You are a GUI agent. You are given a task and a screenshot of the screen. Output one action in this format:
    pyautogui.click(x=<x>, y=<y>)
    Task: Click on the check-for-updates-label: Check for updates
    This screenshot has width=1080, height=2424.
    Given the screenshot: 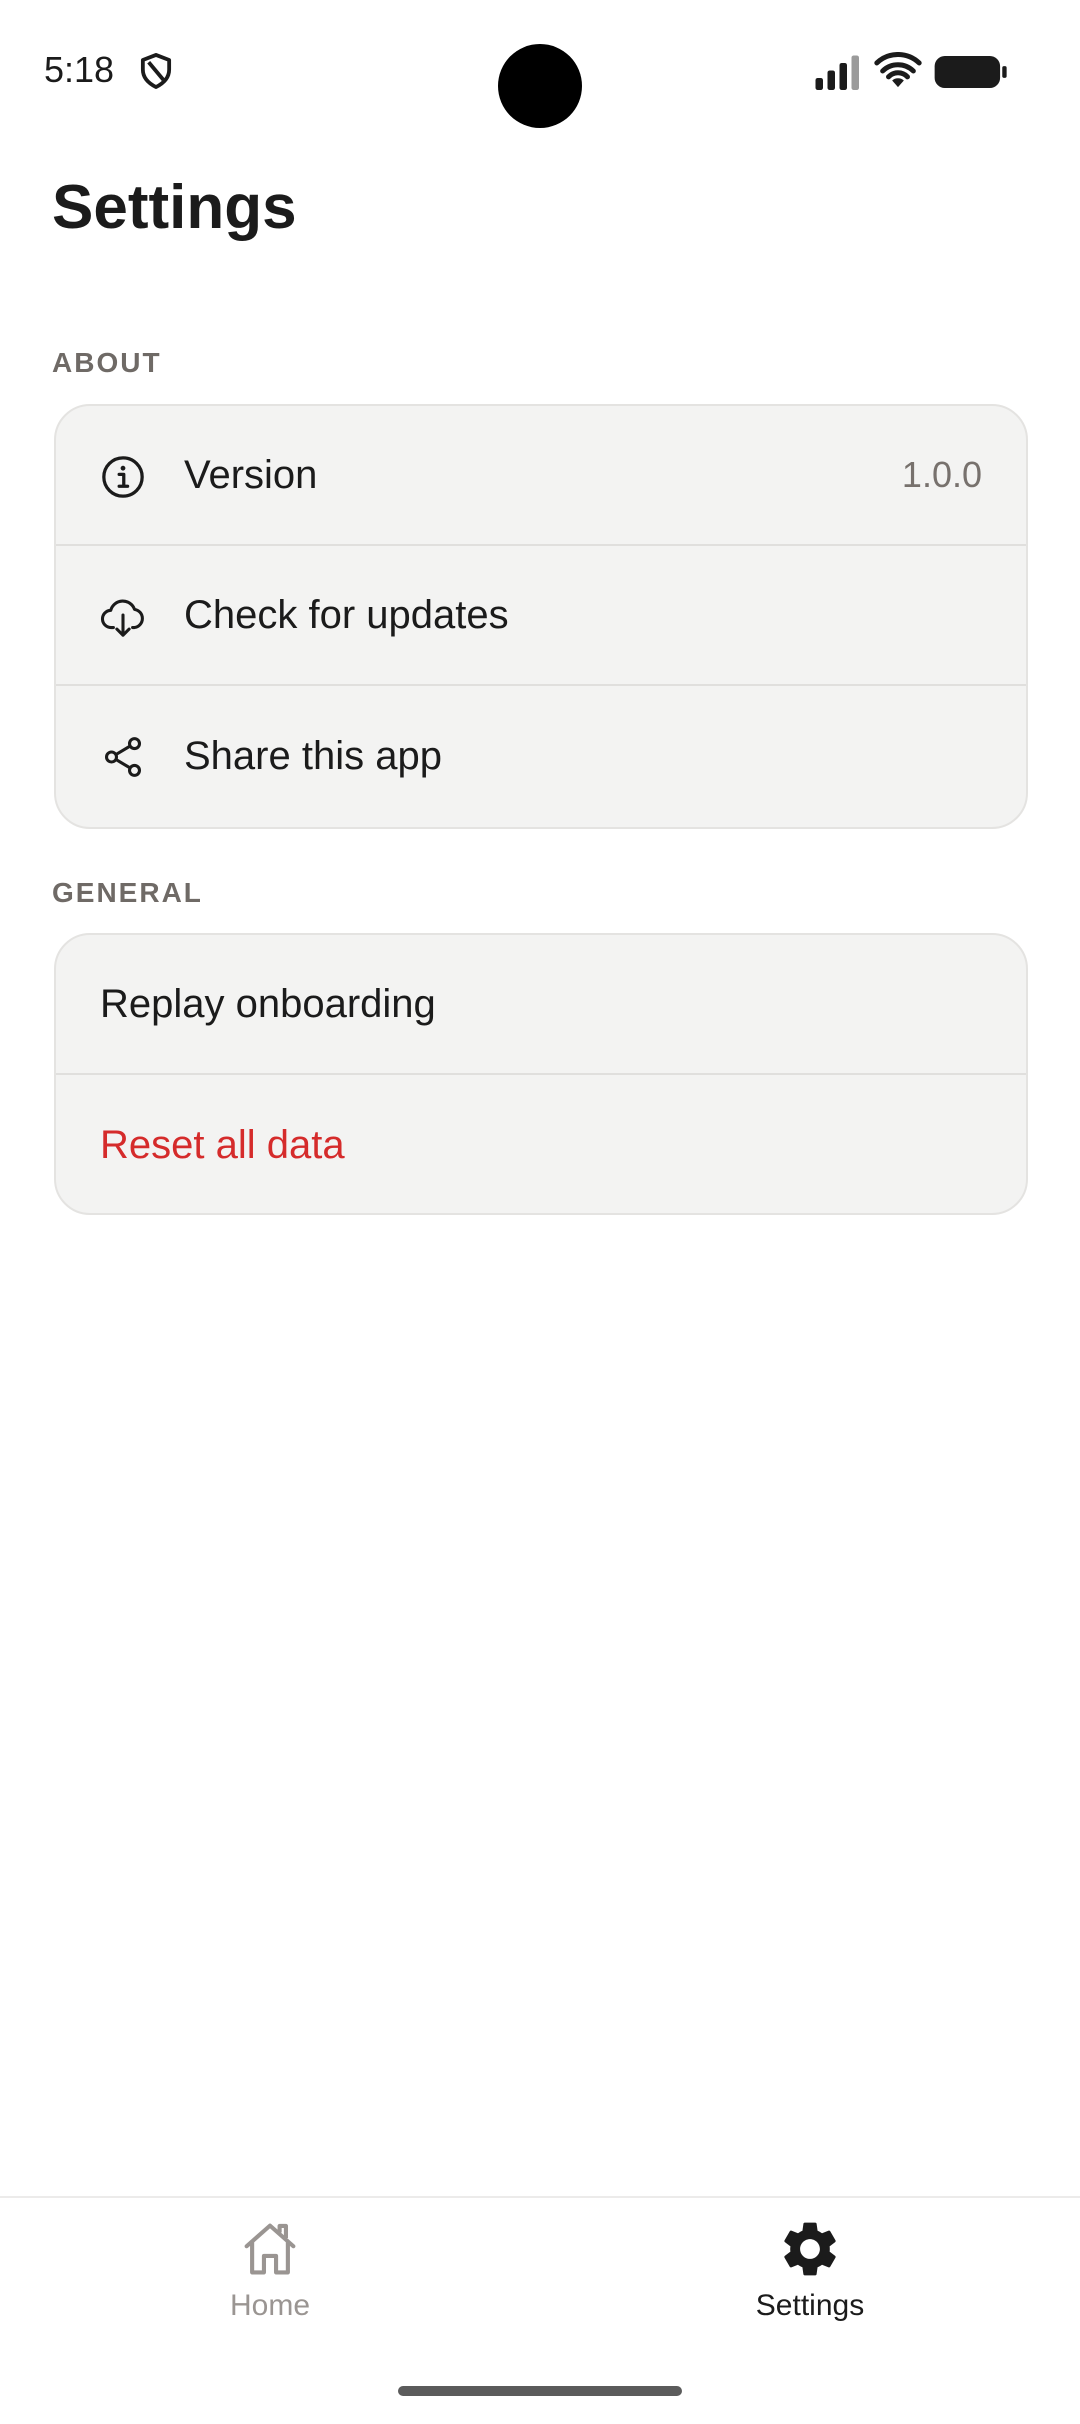 What is the action you would take?
    pyautogui.click(x=346, y=615)
    